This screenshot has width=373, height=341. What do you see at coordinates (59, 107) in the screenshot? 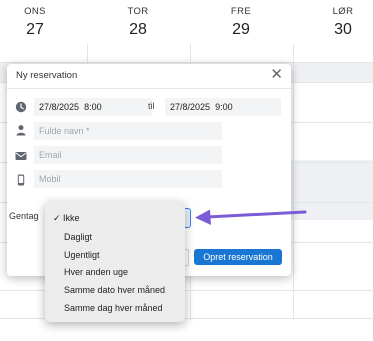
I see `start-date: 27/8/2025` at bounding box center [59, 107].